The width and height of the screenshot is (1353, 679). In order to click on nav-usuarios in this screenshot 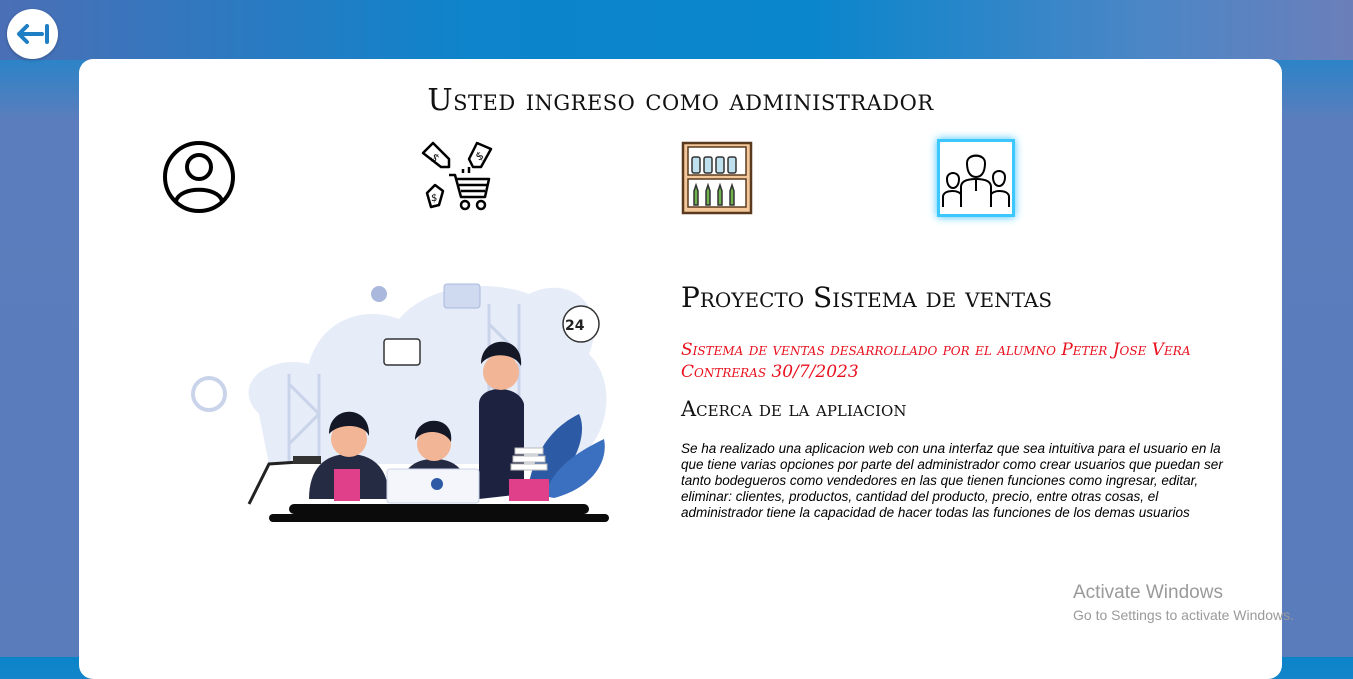, I will do `click(199, 177)`.